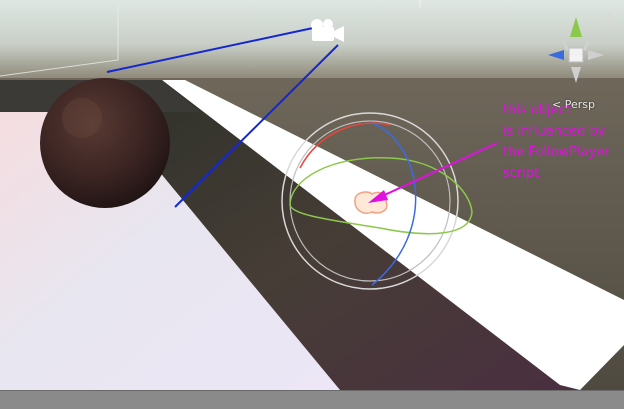 The image size is (624, 409). What do you see at coordinates (105, 143) in the screenshot?
I see `player-ball` at bounding box center [105, 143].